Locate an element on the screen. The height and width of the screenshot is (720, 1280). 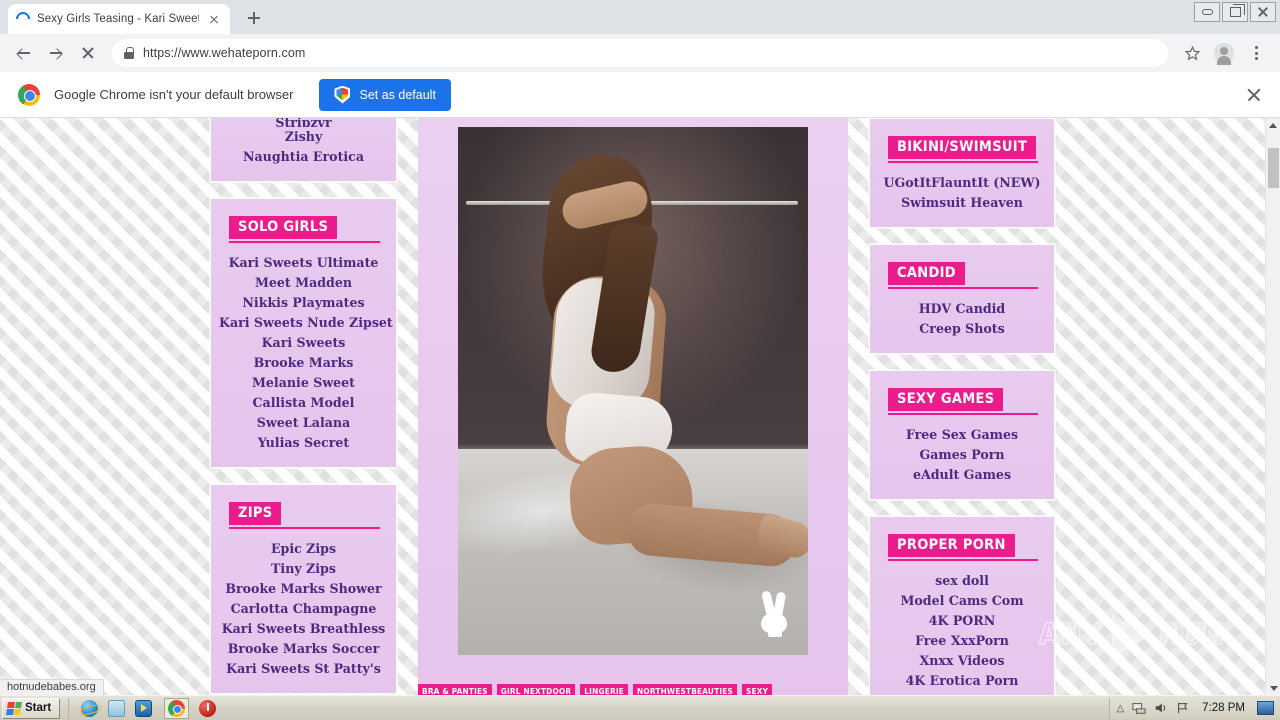
category-link: Epic Zips is located at coordinates (303, 549).